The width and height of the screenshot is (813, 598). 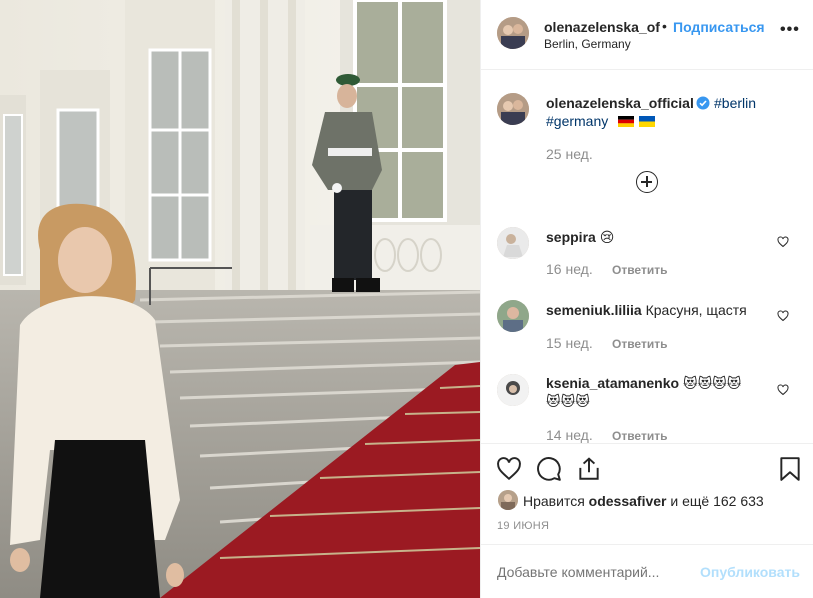 What do you see at coordinates (696, 310) in the screenshot?
I see `comment-text: Красуня, щастя` at bounding box center [696, 310].